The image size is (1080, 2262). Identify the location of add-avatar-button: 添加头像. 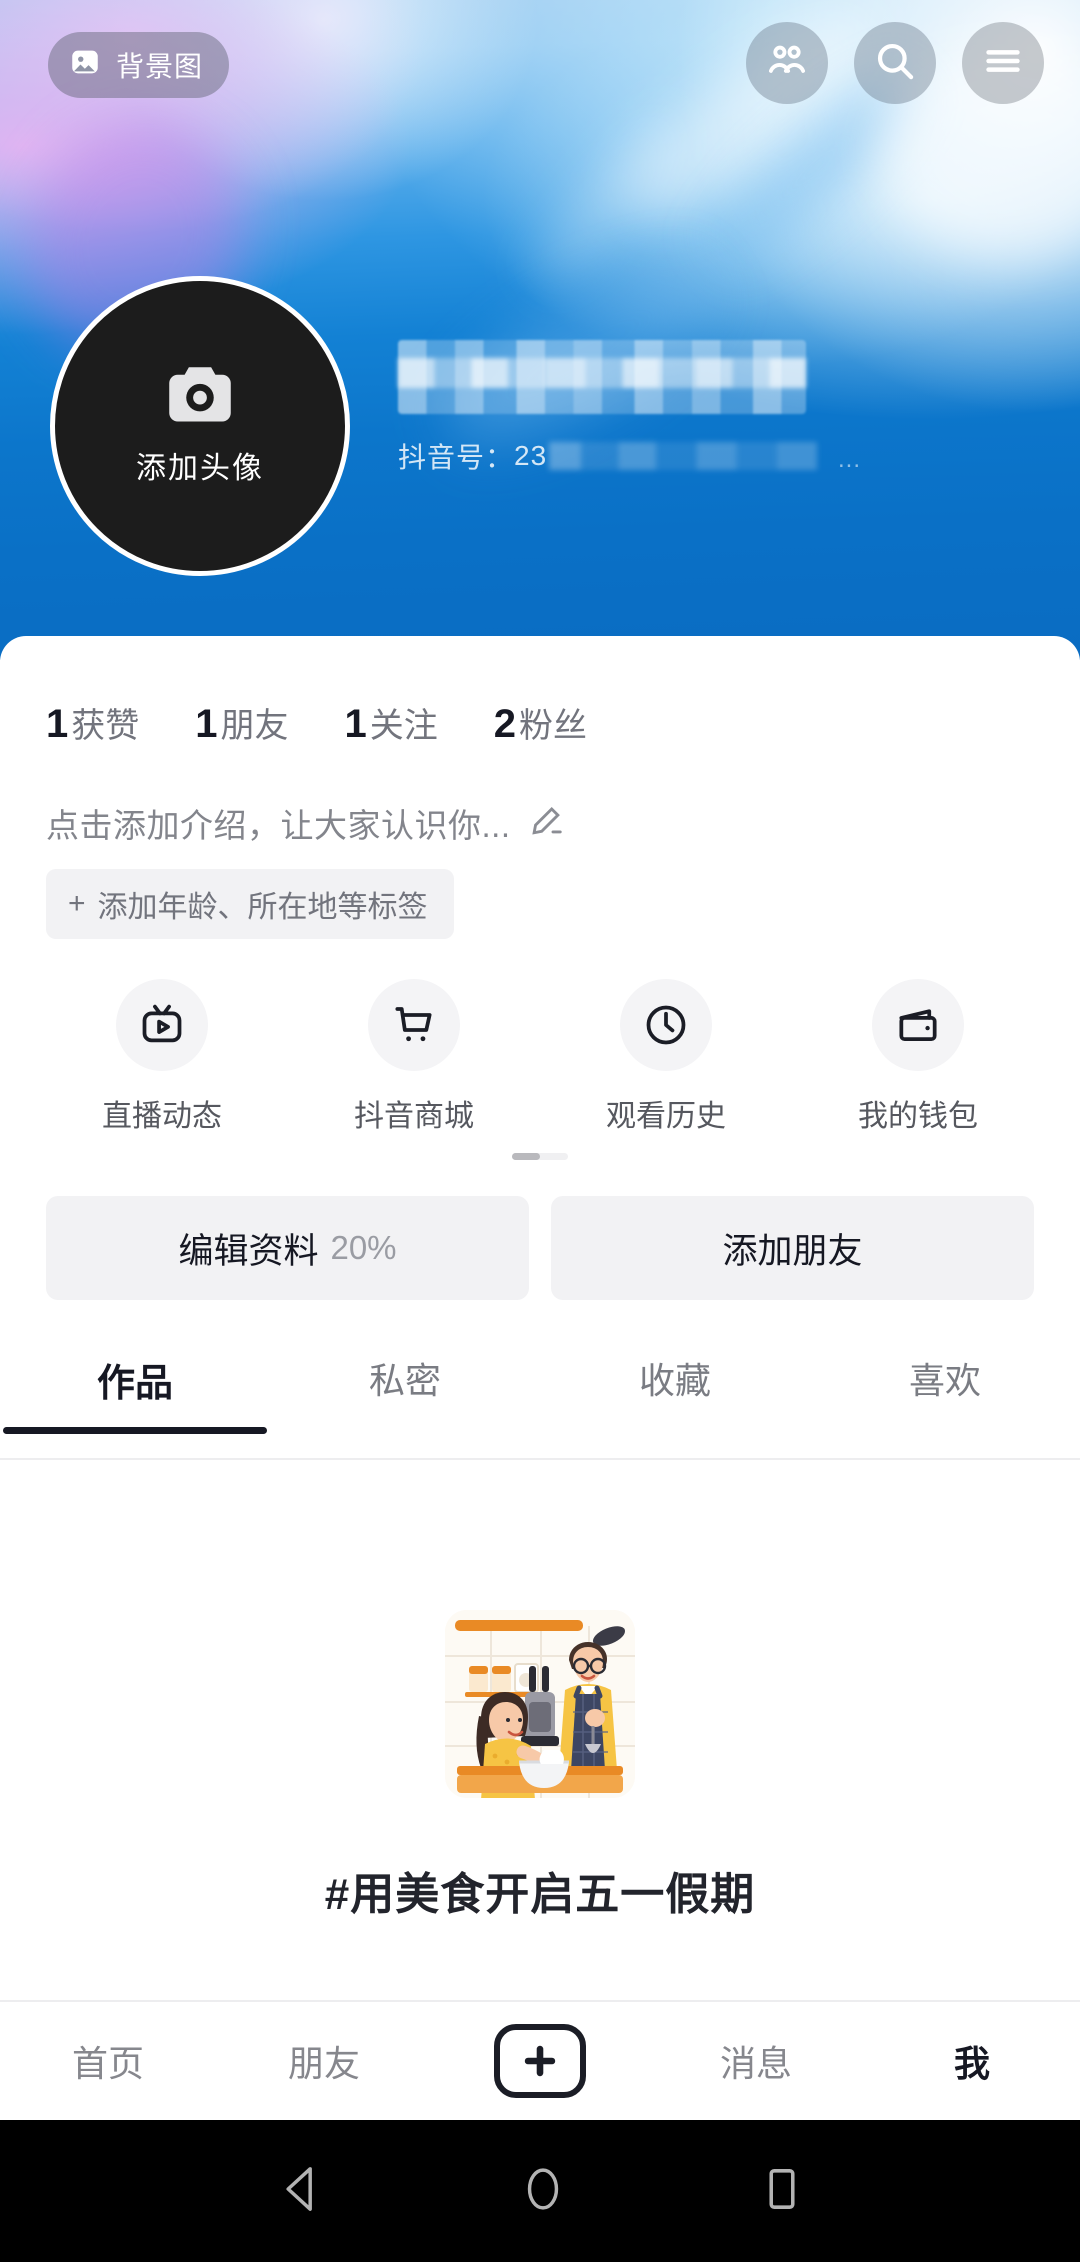
(200, 426).